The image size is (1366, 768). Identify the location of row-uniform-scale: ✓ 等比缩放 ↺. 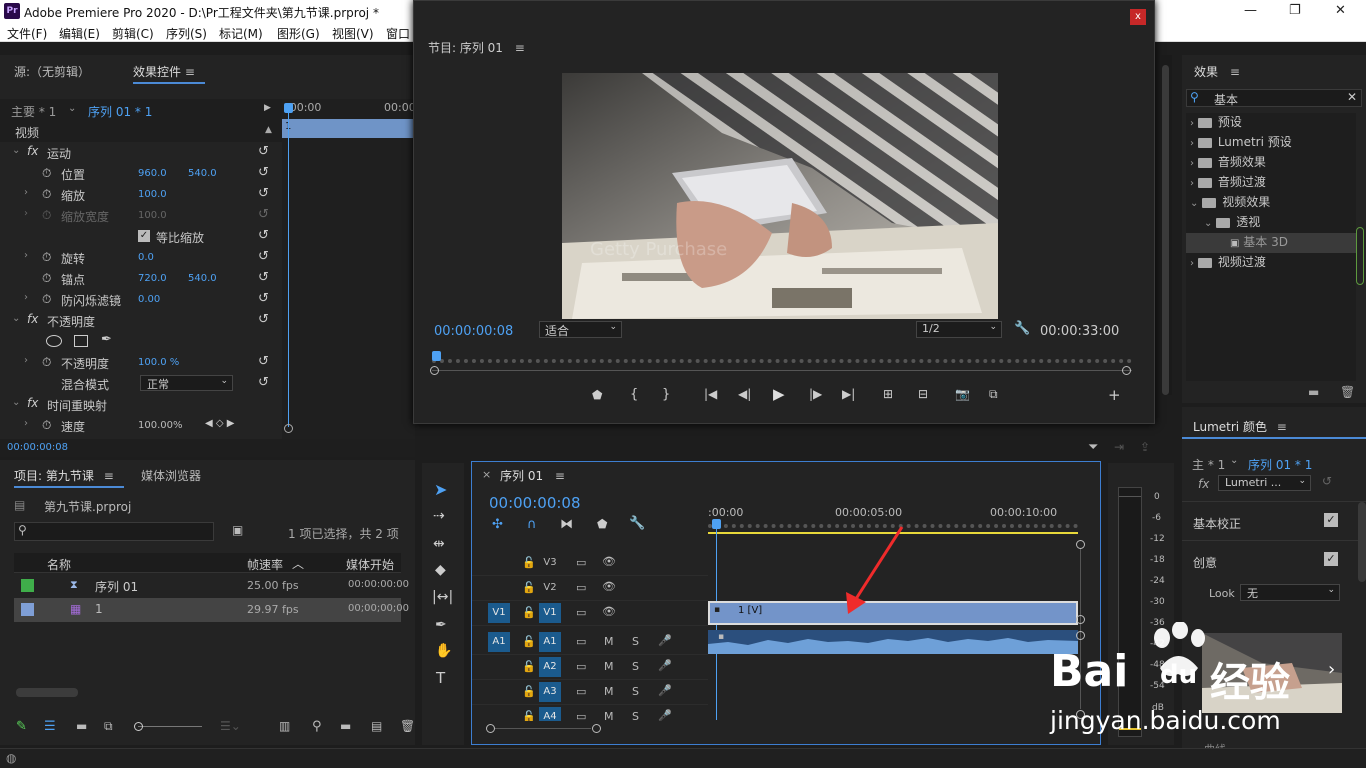
(141, 236).